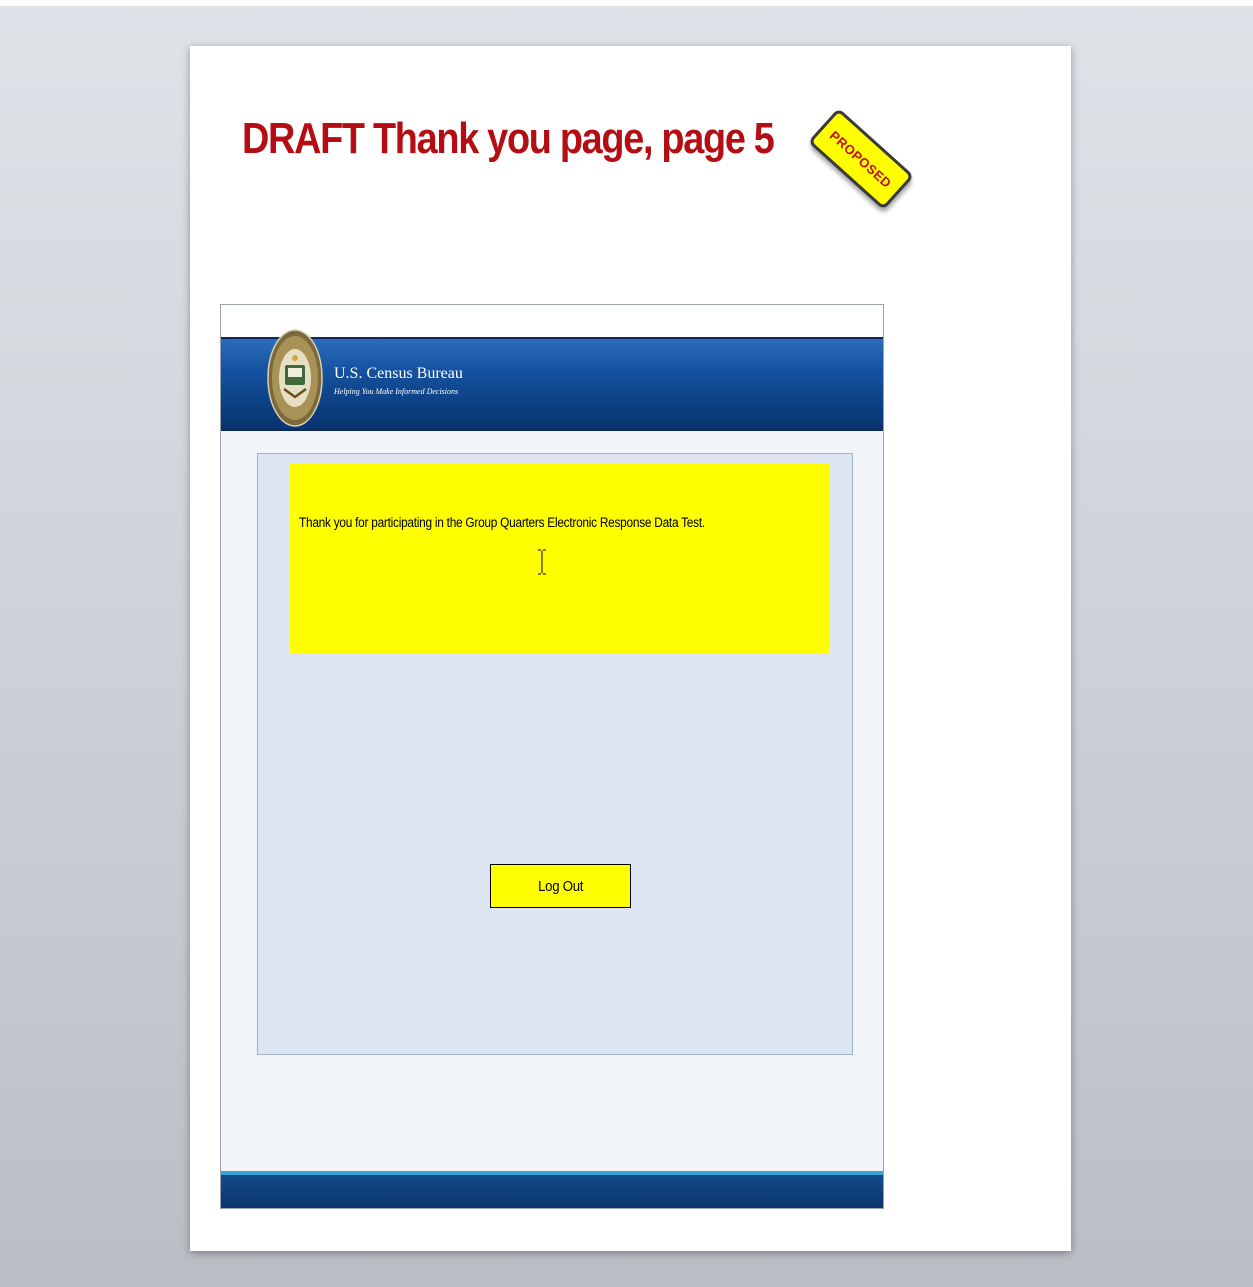 Image resolution: width=1253 pixels, height=1287 pixels. Describe the element at coordinates (542, 562) in the screenshot. I see `text-cursor-icon` at that location.